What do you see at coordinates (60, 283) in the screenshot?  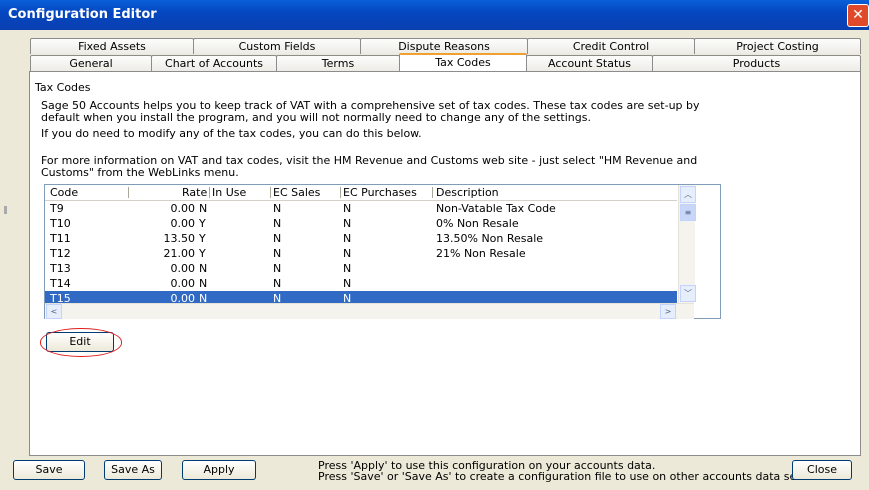 I see `cell-code: T14` at bounding box center [60, 283].